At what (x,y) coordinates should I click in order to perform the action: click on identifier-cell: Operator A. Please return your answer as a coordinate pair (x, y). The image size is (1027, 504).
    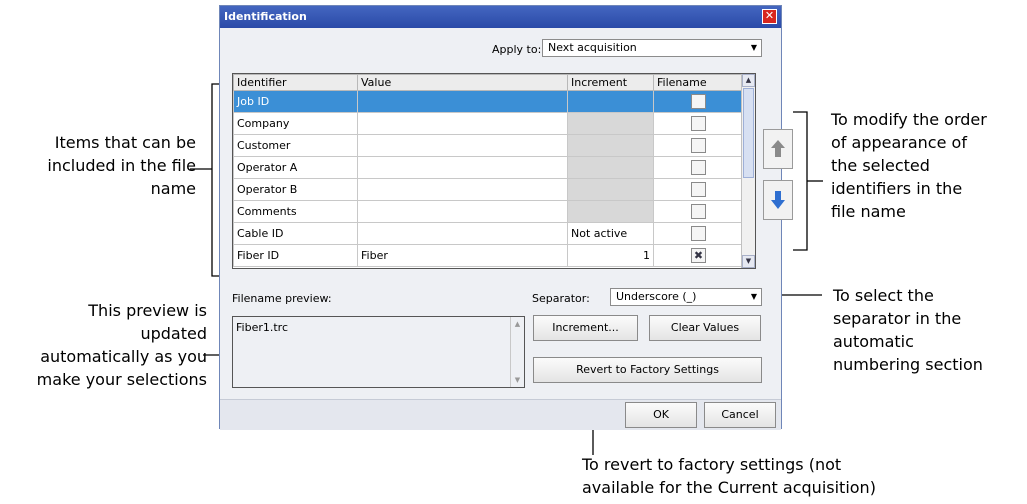
    Looking at the image, I should click on (295, 167).